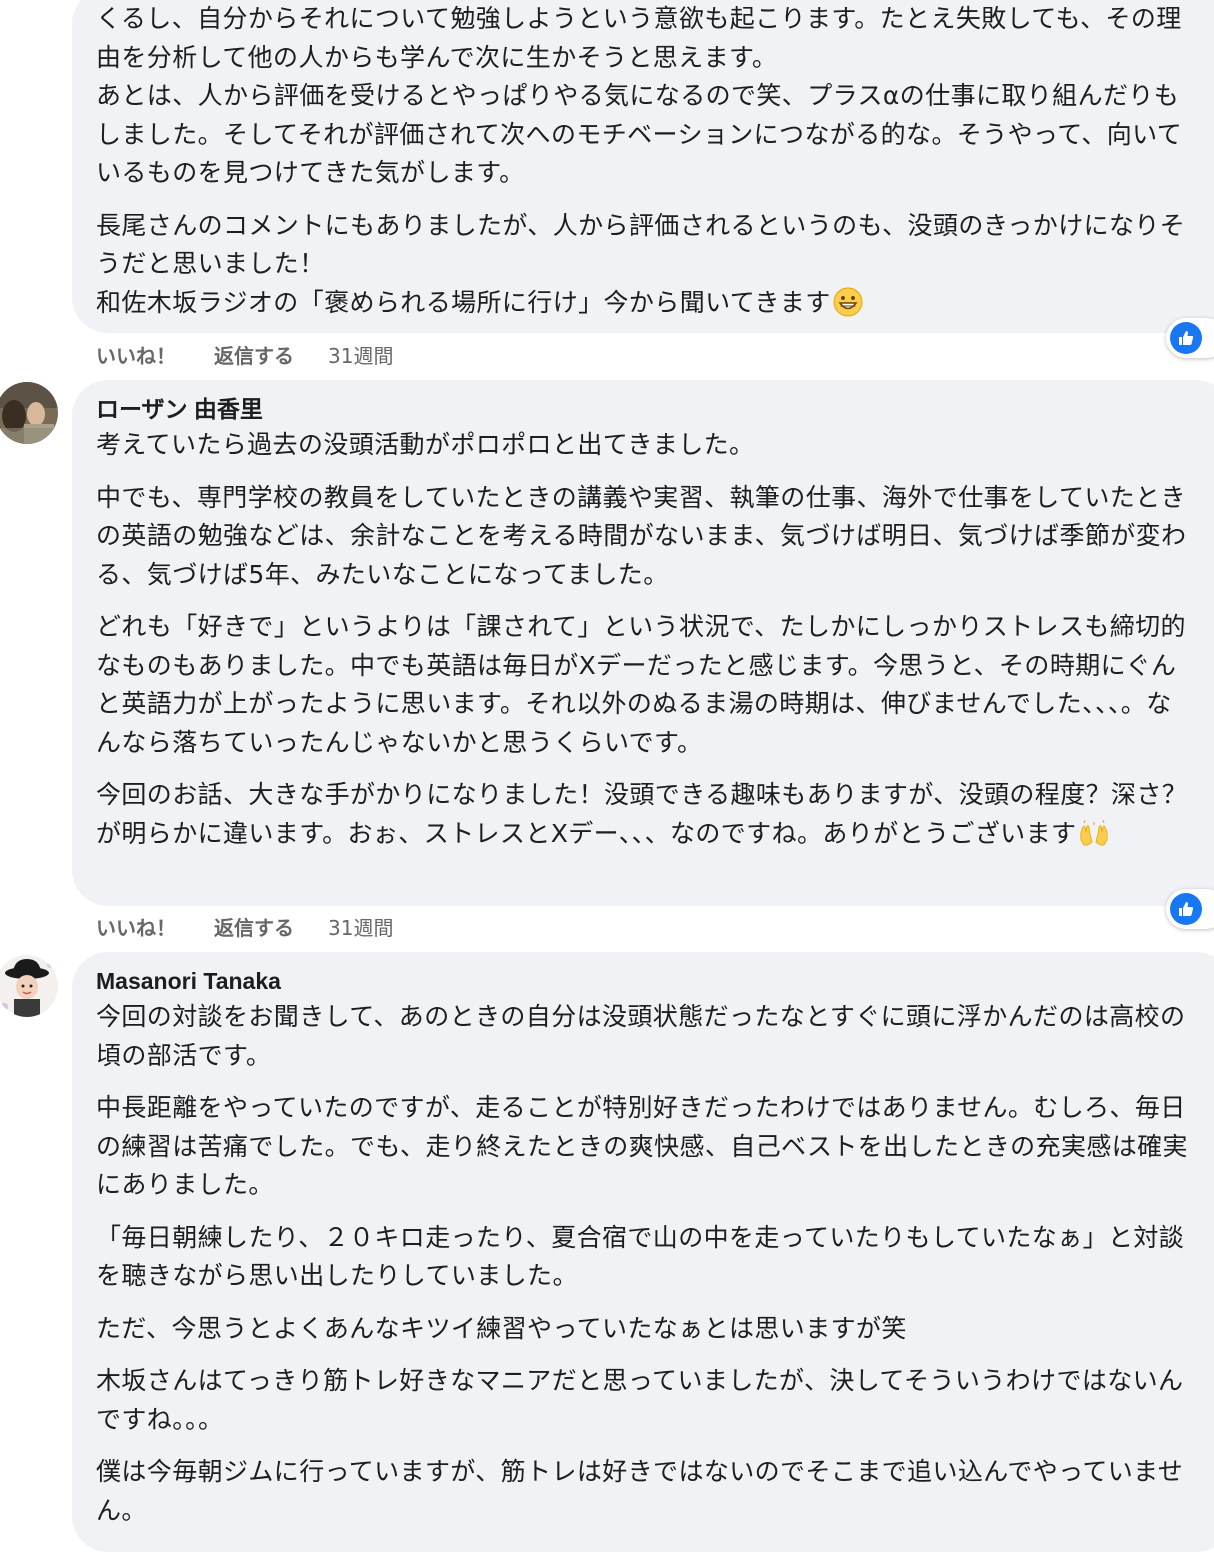 The width and height of the screenshot is (1214, 1552). I want to click on comment-1-actions: いいね！ 返信する 31週間, so click(244, 354).